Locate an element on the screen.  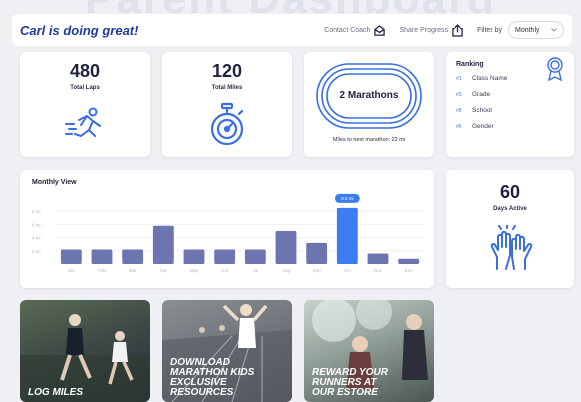
x-tick-label: May is located at coordinates (194, 270).